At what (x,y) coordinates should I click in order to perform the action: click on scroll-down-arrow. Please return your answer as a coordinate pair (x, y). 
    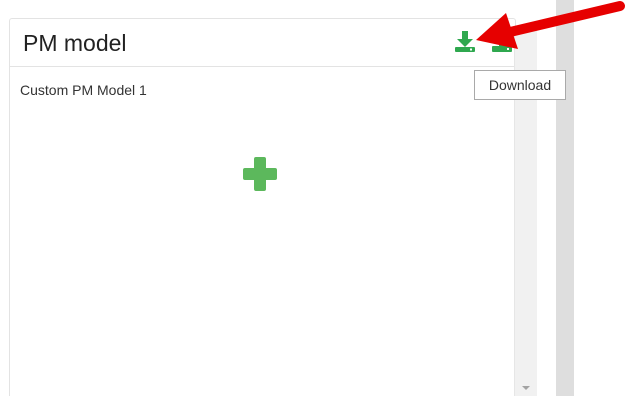
    Looking at the image, I should click on (526, 388).